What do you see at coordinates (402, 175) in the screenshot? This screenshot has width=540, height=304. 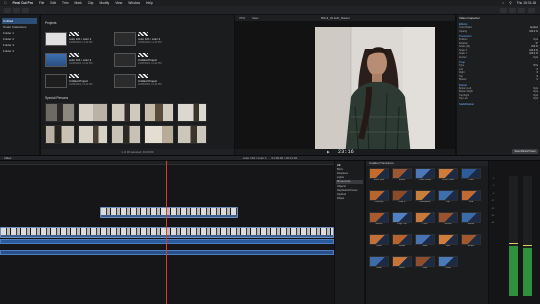 I see `transition-item: Bloom` at bounding box center [402, 175].